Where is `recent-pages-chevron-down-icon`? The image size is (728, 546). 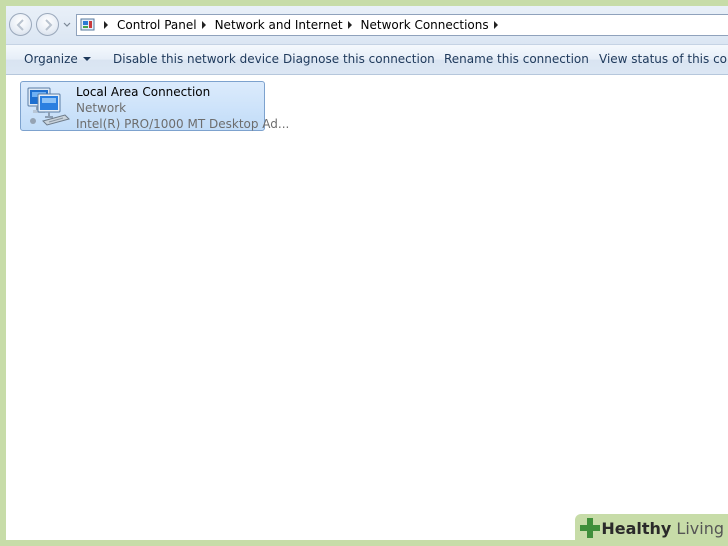 recent-pages-chevron-down-icon is located at coordinates (67, 25).